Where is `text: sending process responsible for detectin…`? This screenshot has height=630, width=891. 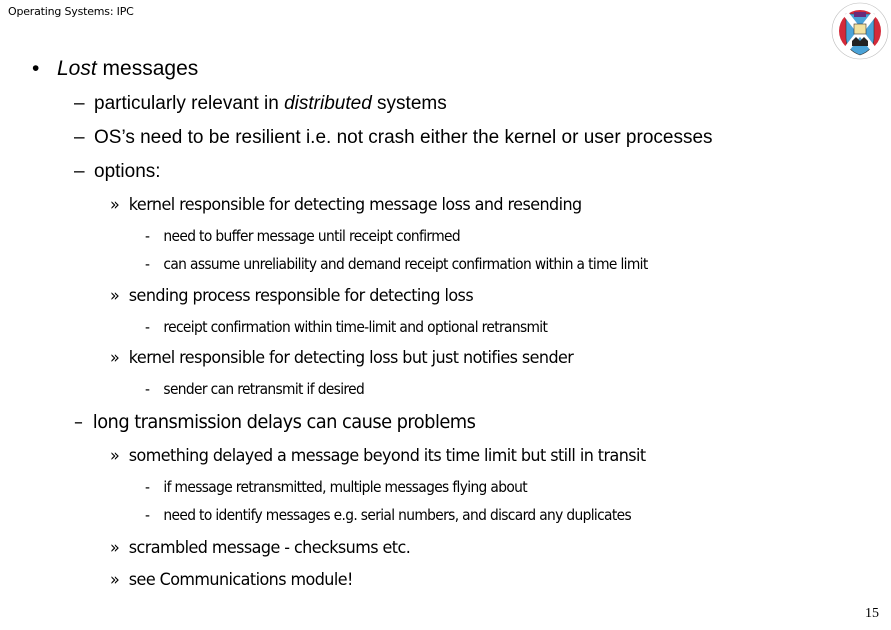
text: sending process responsible for detectin… is located at coordinates (301, 296).